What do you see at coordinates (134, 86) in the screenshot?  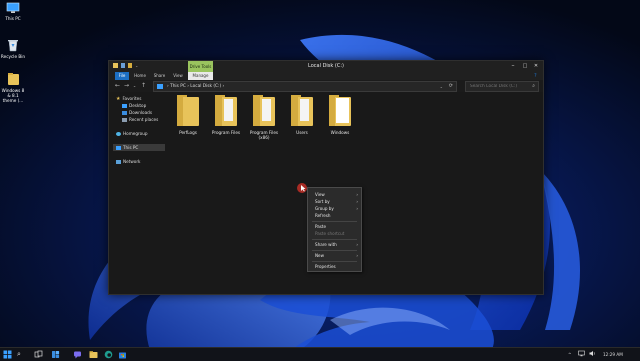 I see `recent-locations-button: ⌄` at bounding box center [134, 86].